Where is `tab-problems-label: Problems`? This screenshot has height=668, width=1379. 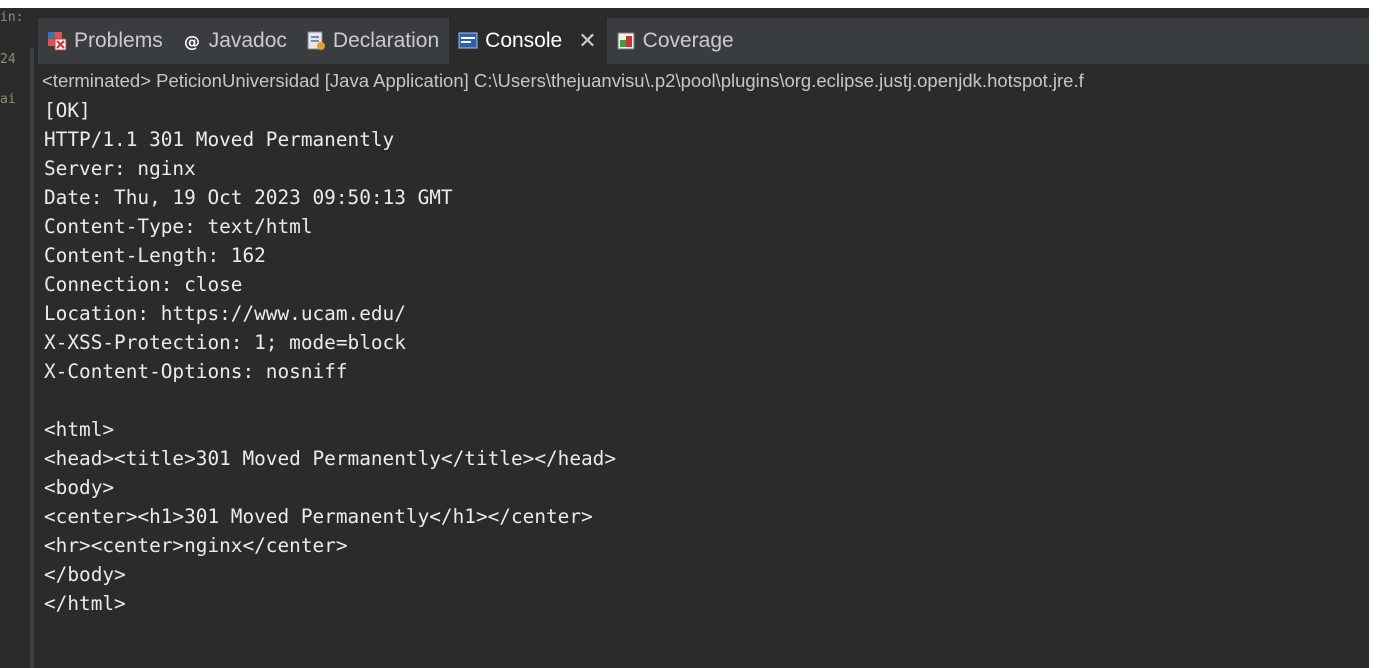 tab-problems-label: Problems is located at coordinates (118, 40).